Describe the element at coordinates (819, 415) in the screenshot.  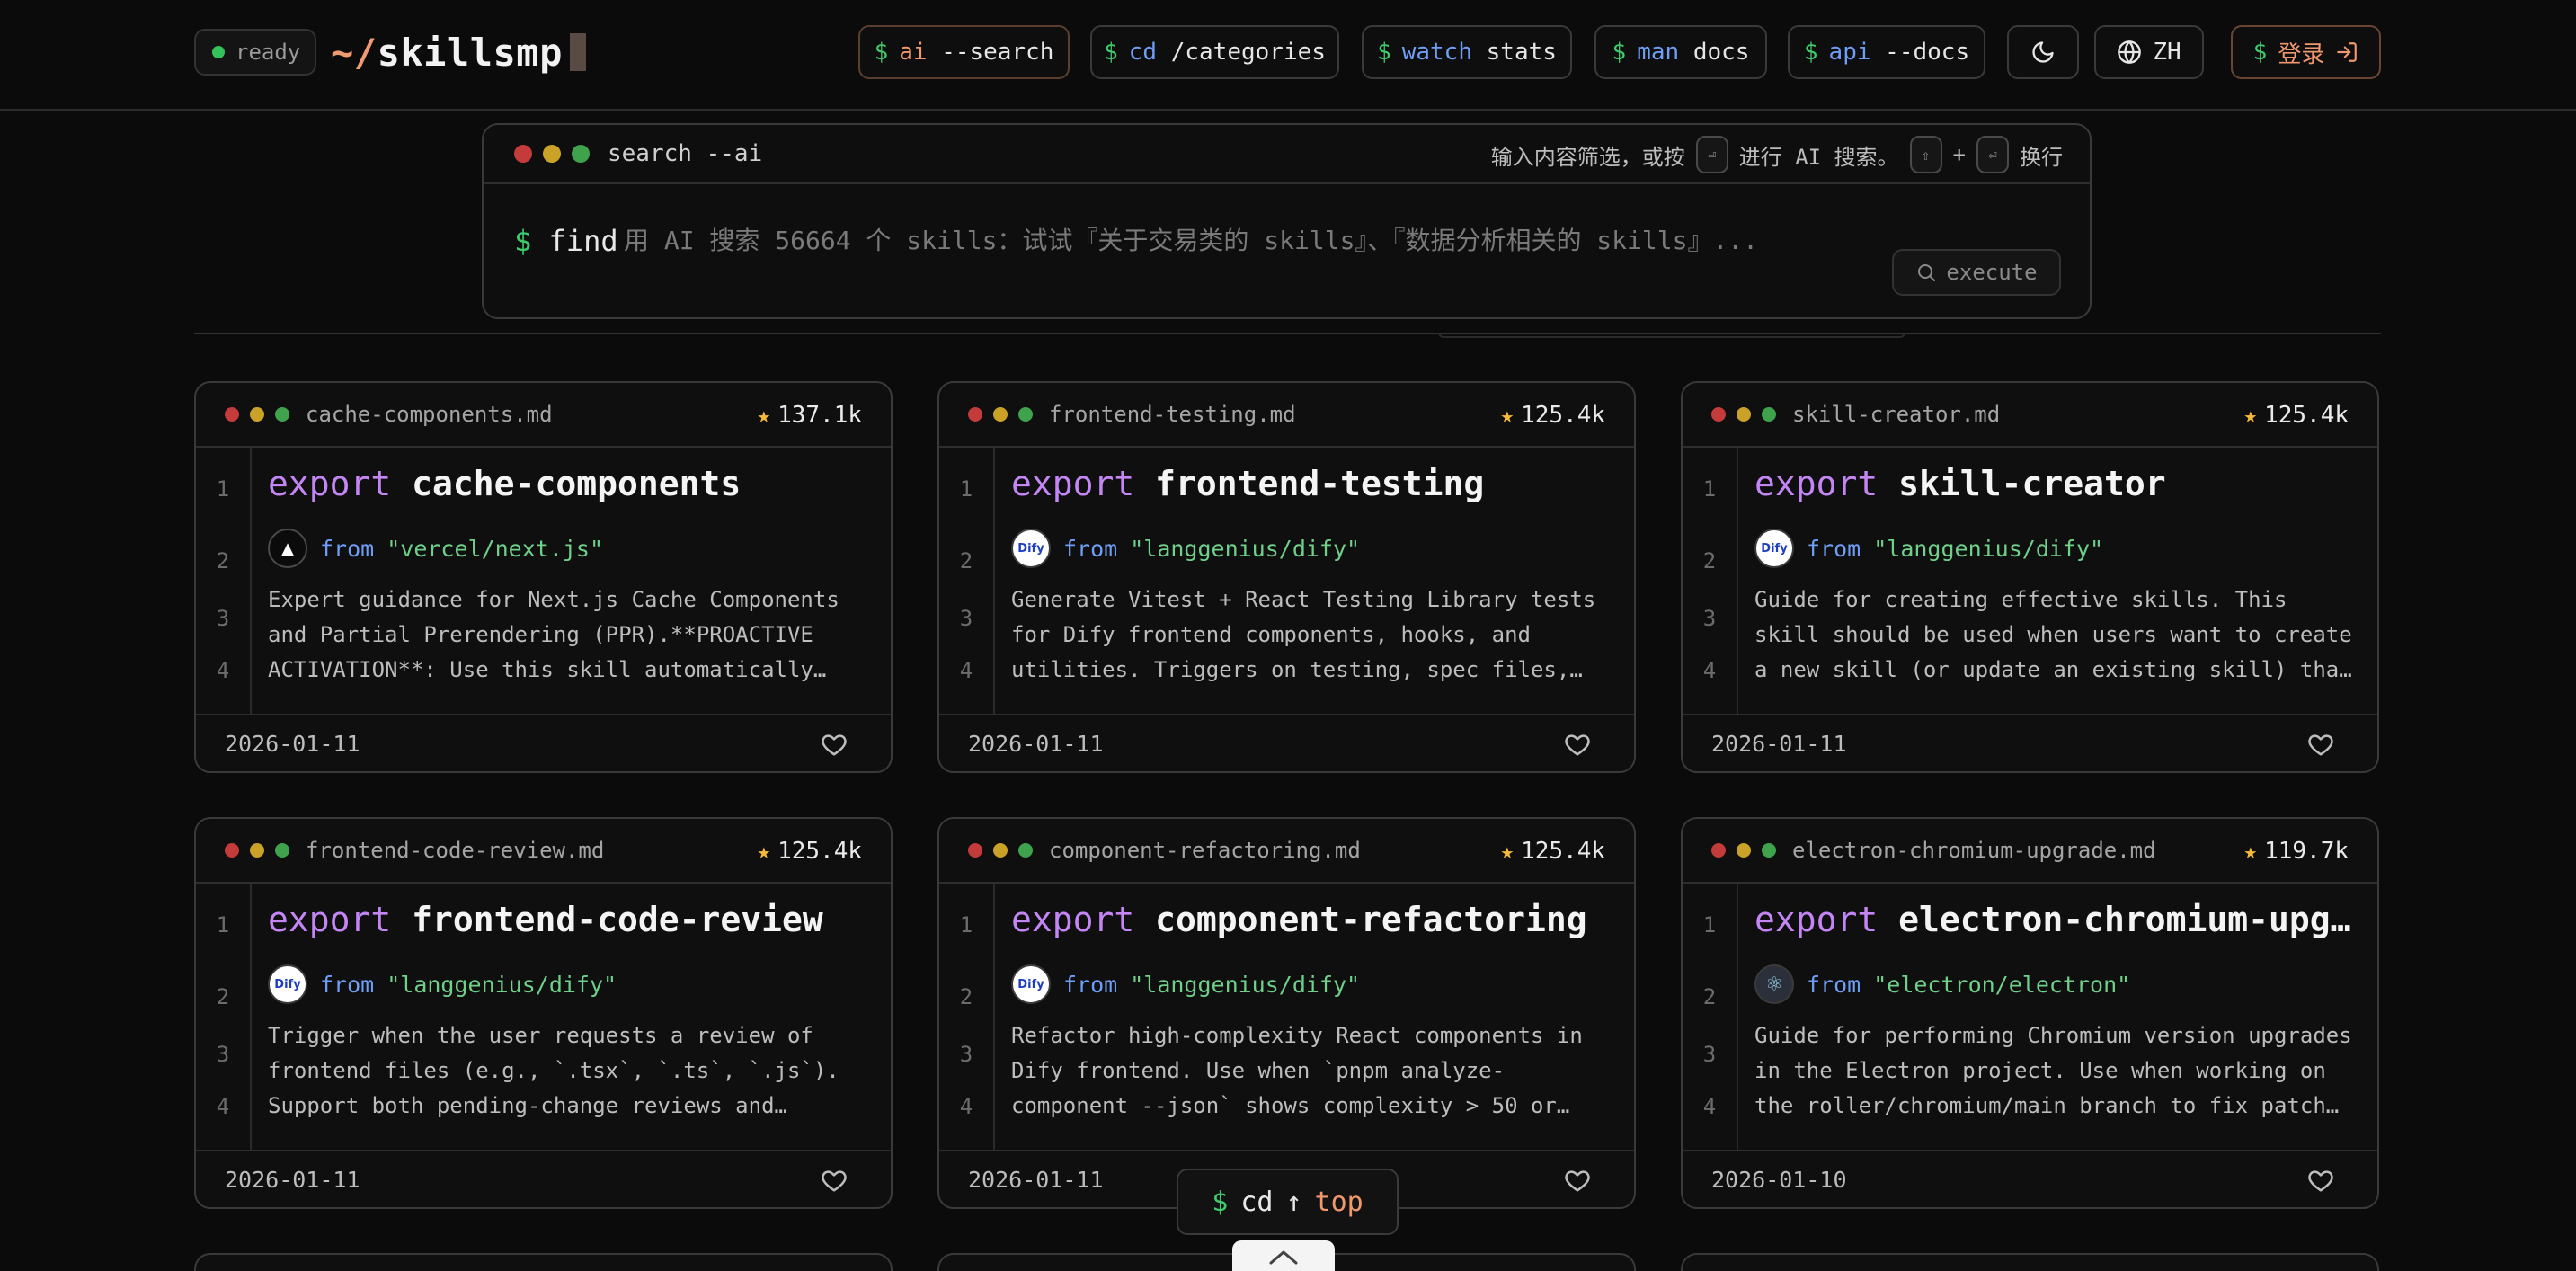
I see `star-value: 137.1k` at that location.